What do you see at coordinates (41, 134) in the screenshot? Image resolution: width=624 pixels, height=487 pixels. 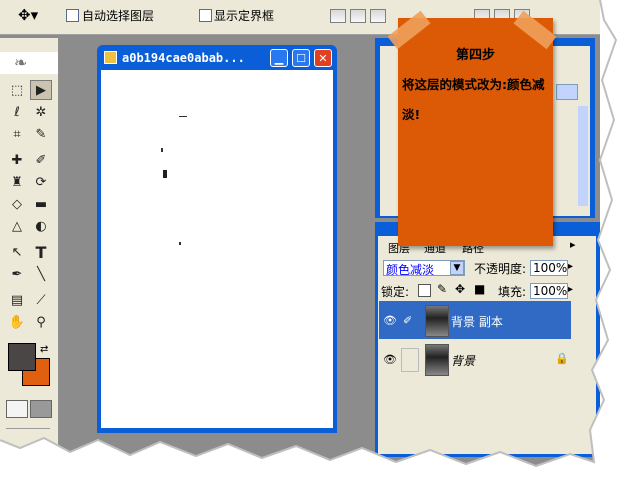 I see `slice-tool-icon: ✎` at bounding box center [41, 134].